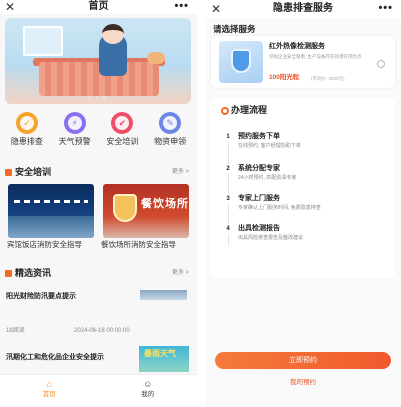 This screenshot has width=401, height=407. Describe the element at coordinates (164, 359) in the screenshot. I see `news-item-thumbnail: 暴雨天气` at that location.